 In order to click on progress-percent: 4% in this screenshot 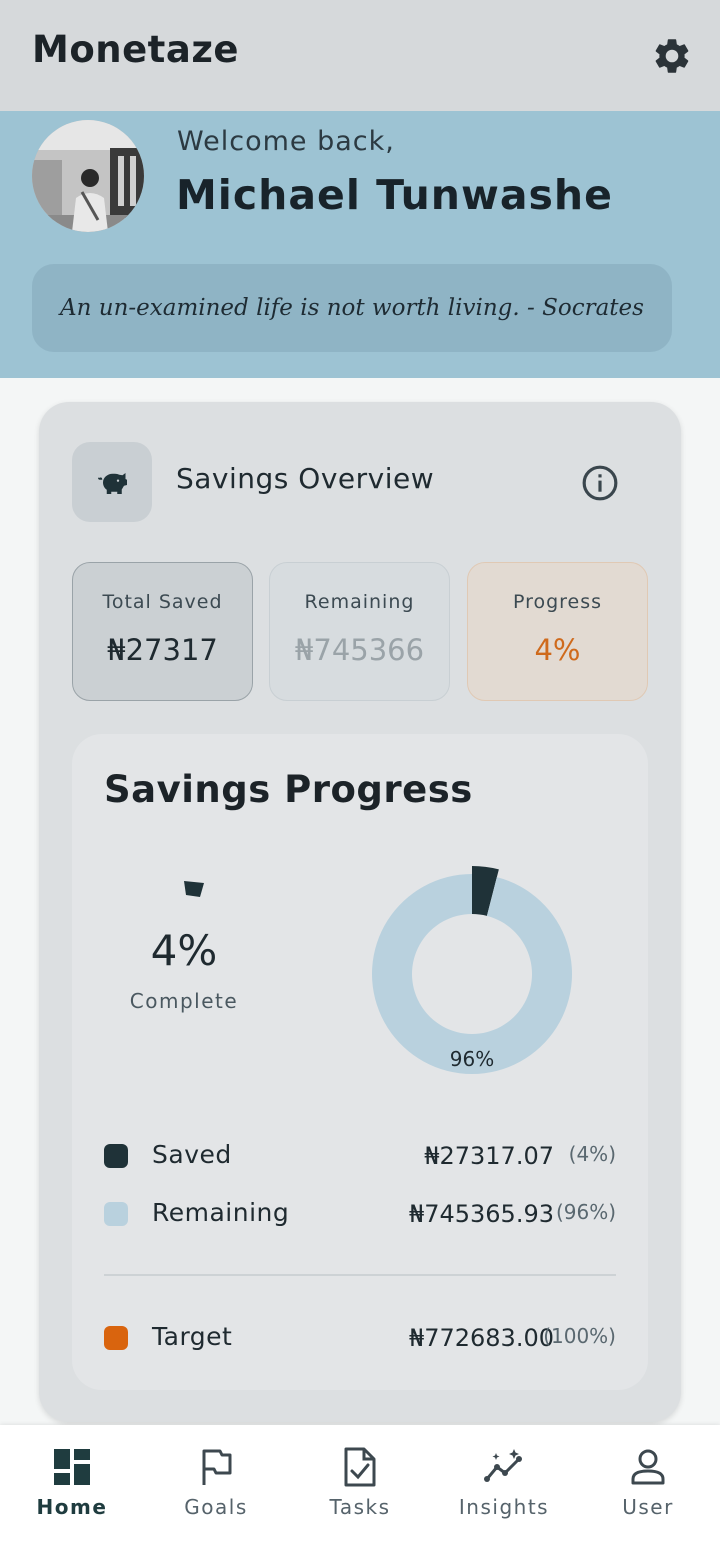, I will do `click(184, 950)`.